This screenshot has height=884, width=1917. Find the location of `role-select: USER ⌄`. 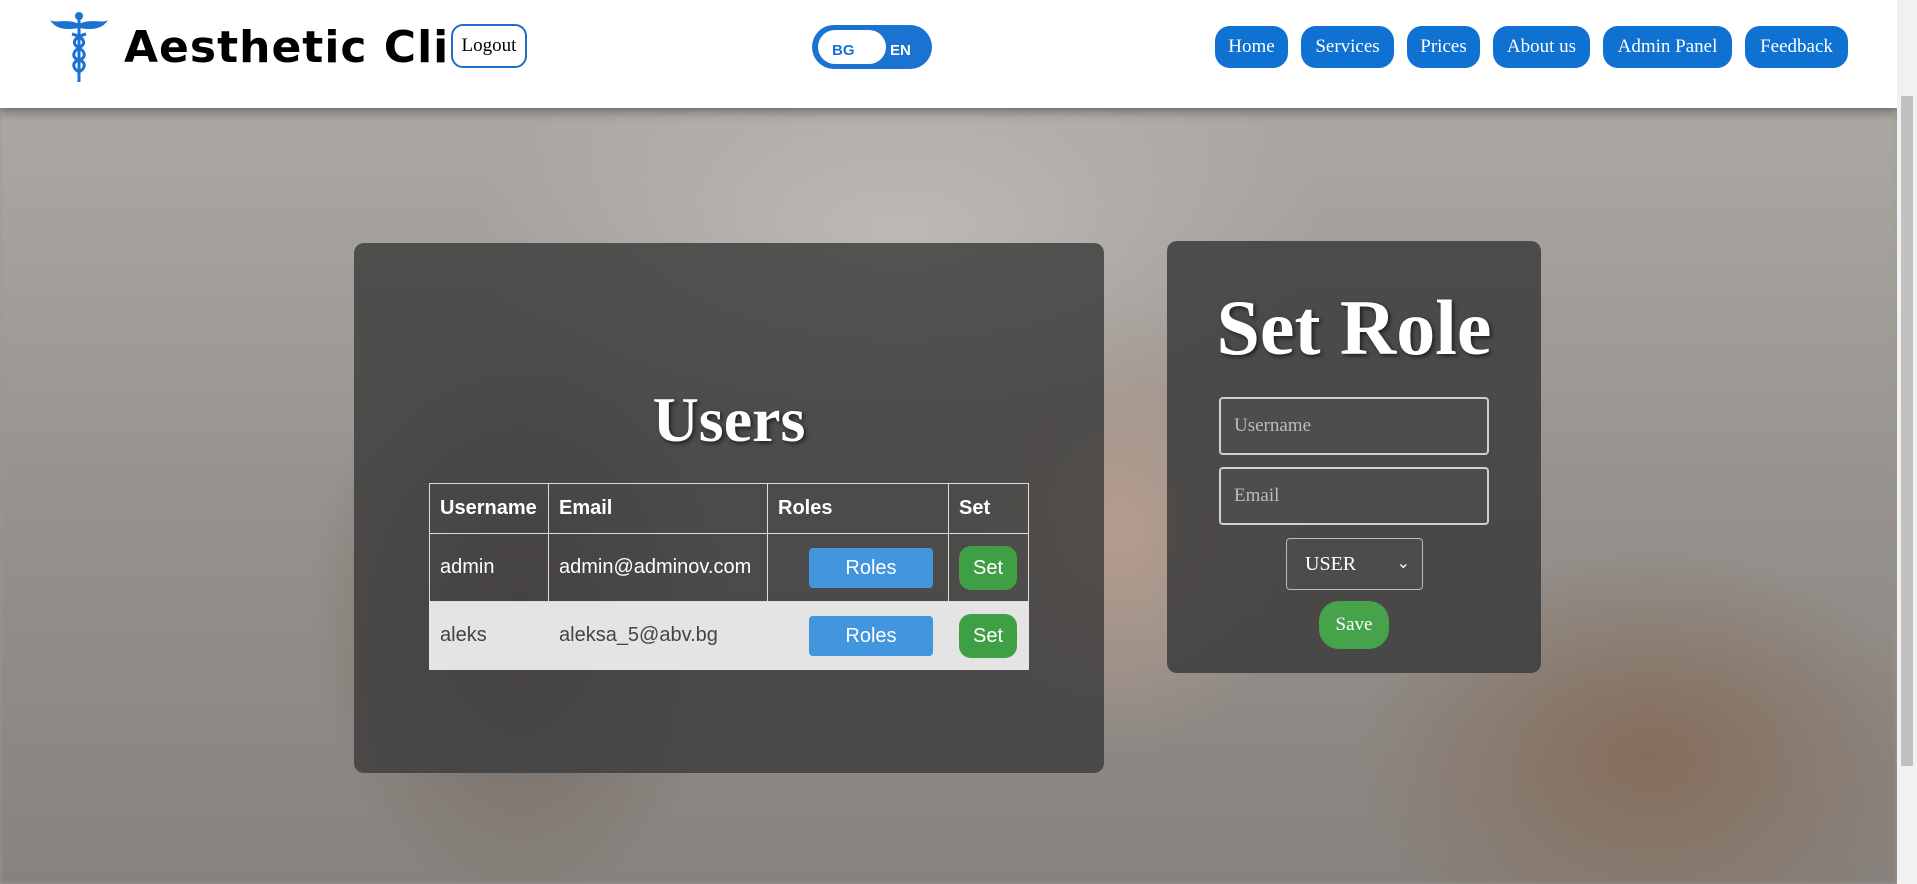

role-select: USER ⌄ is located at coordinates (1354, 564).